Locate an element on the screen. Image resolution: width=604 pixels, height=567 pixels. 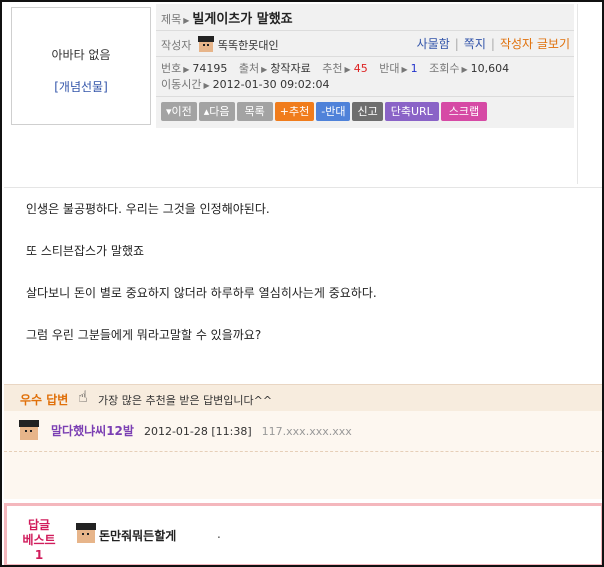
right-strip is located at coordinates (589, 94).